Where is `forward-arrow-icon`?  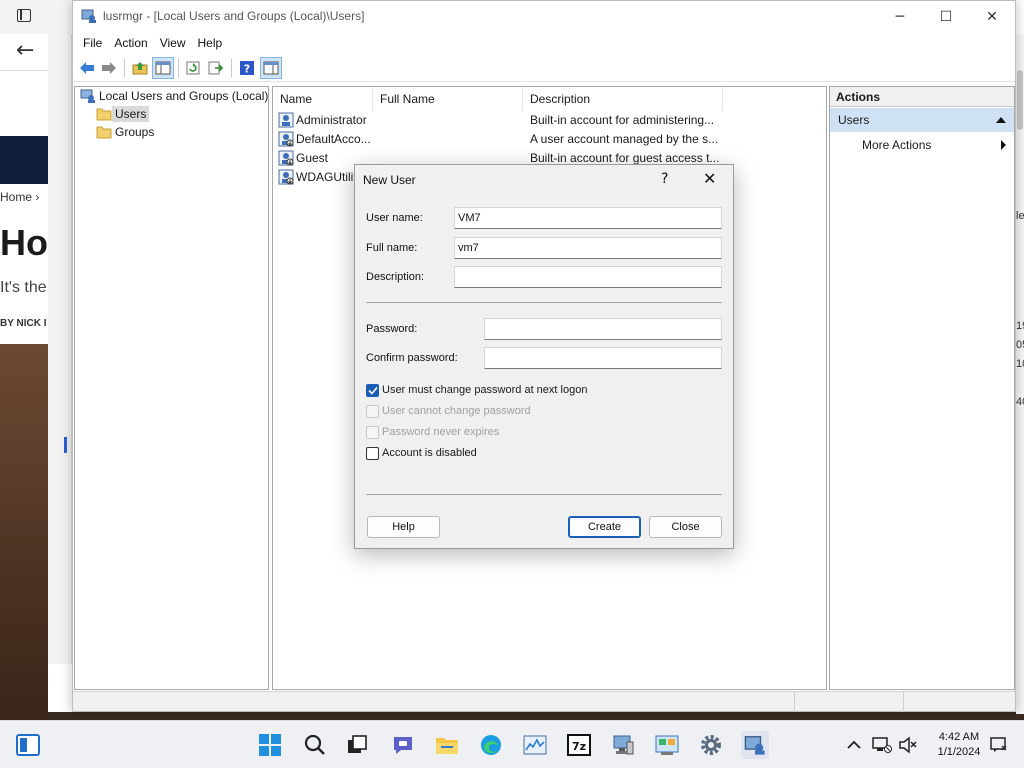 forward-arrow-icon is located at coordinates (109, 68).